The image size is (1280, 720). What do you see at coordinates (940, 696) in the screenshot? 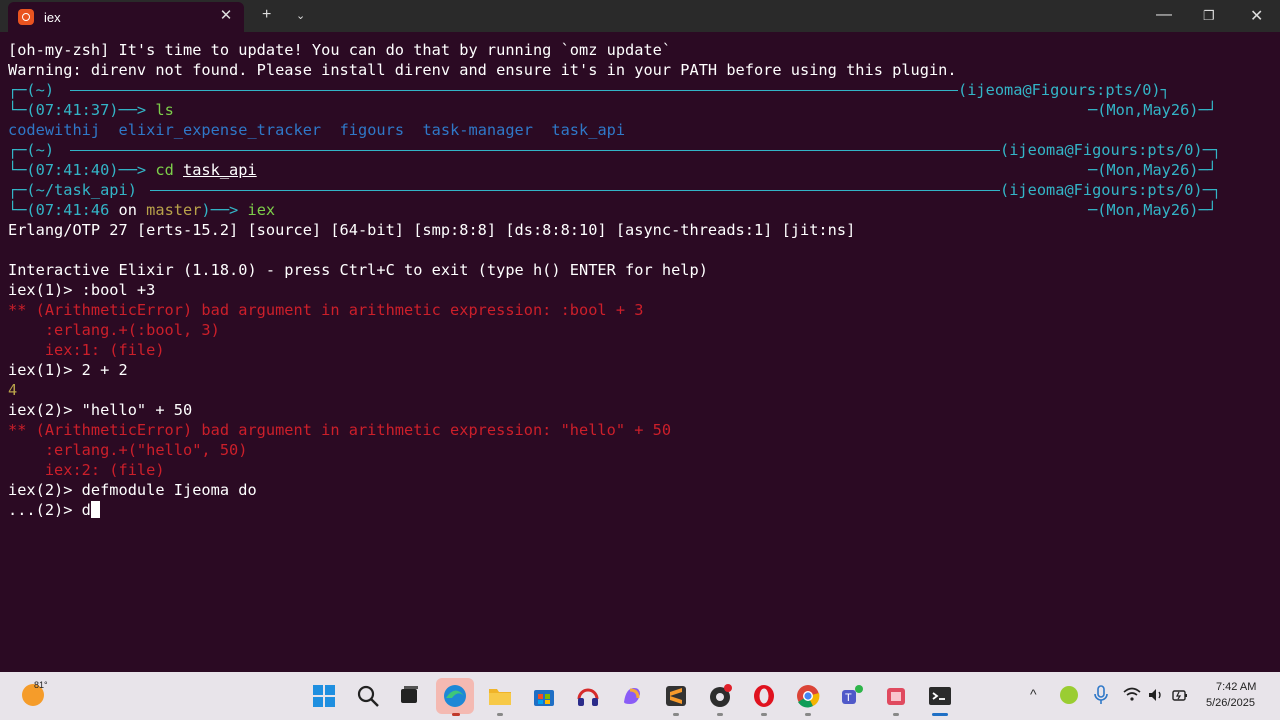
I see `terminal-icon` at bounding box center [940, 696].